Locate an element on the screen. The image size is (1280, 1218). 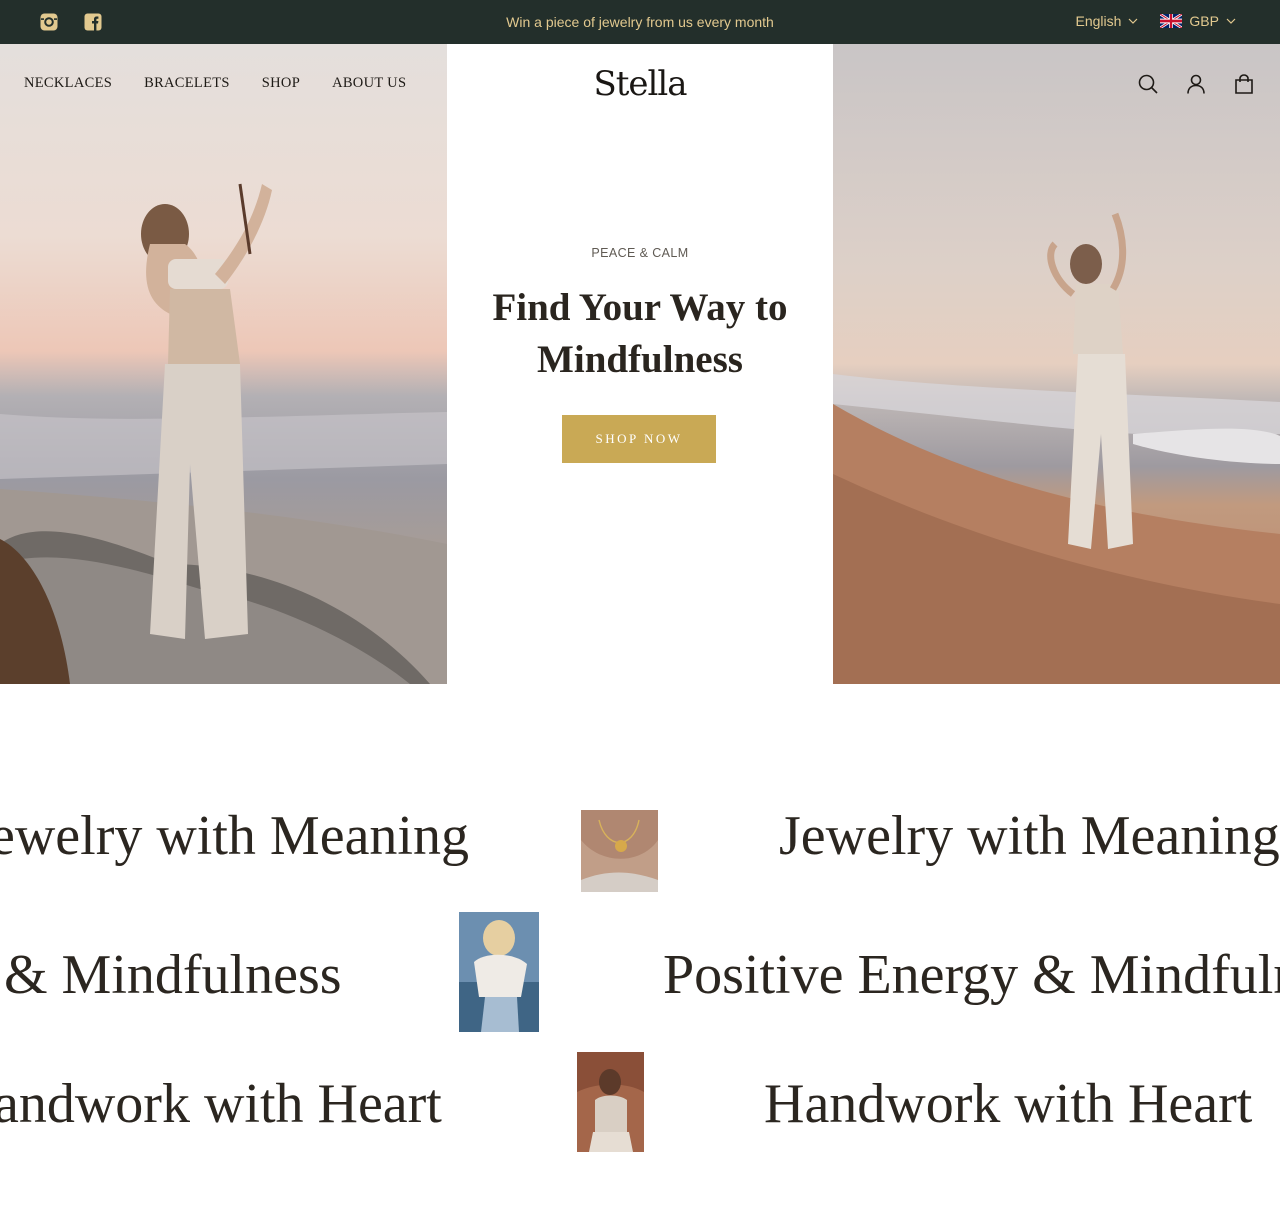
necklace-thumbnail is located at coordinates (619, 851).